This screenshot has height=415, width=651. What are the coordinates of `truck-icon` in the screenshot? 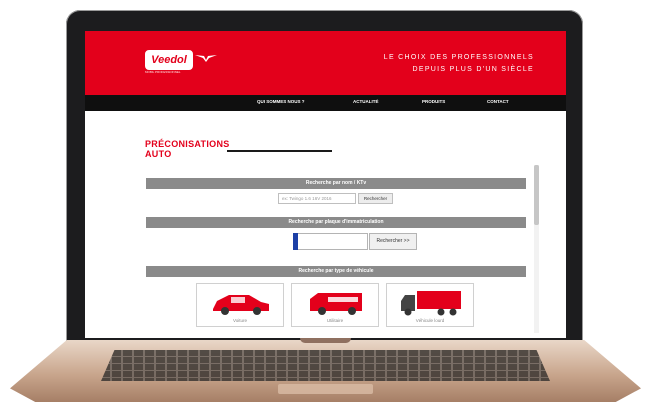 It's located at (431, 303).